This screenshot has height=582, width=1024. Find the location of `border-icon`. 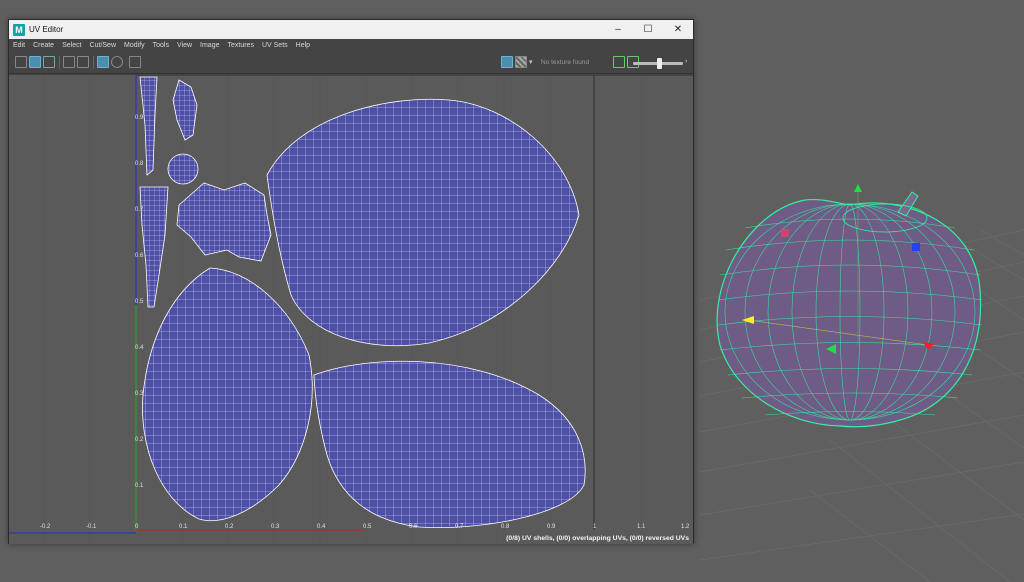

border-icon is located at coordinates (83, 62).